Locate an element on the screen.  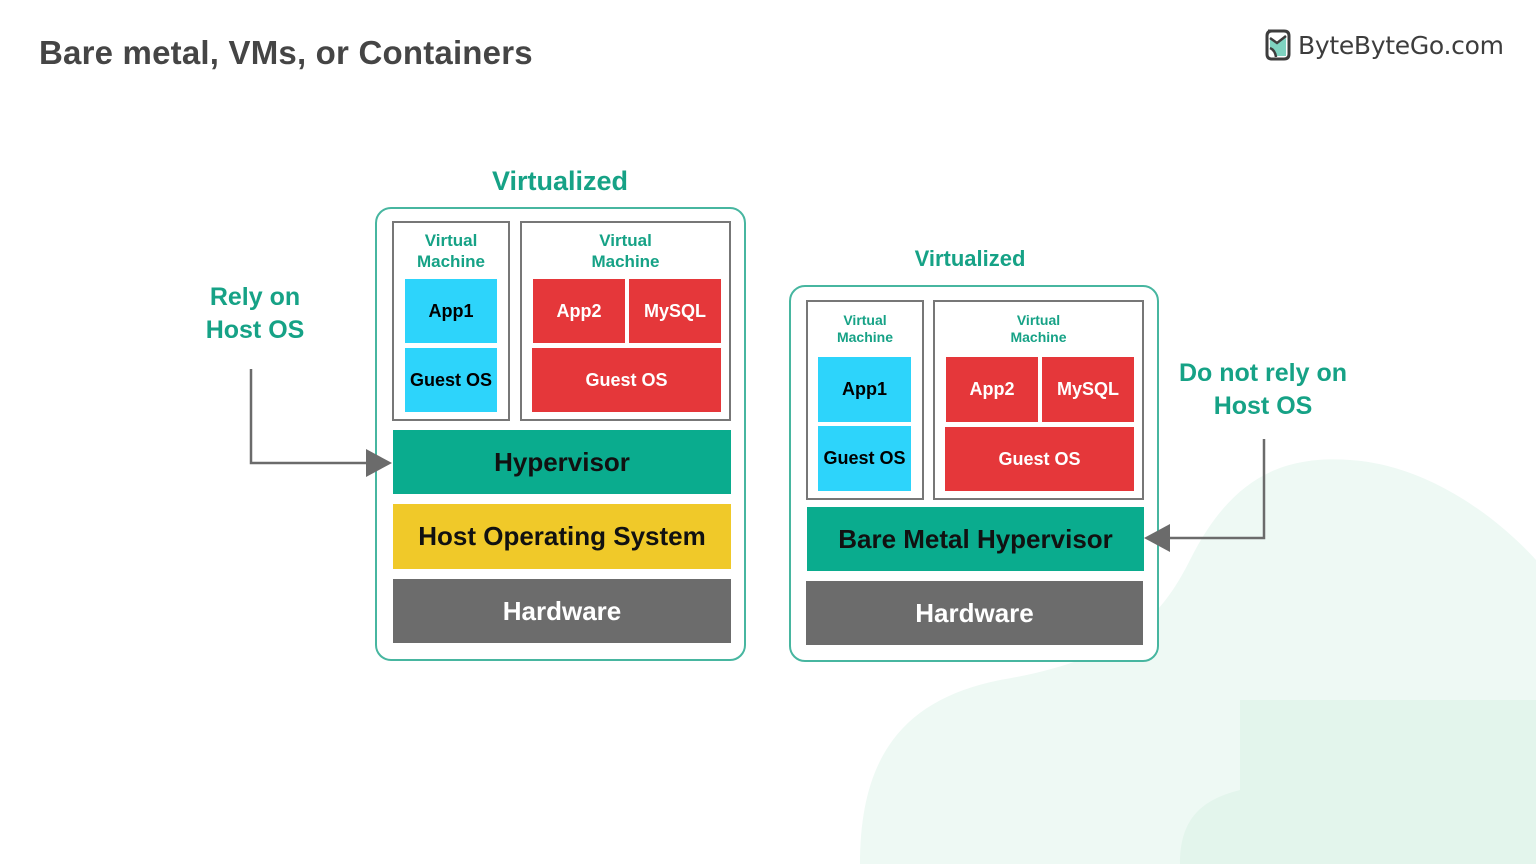
left-annotation: Rely on Host OS is located at coordinates (255, 313).